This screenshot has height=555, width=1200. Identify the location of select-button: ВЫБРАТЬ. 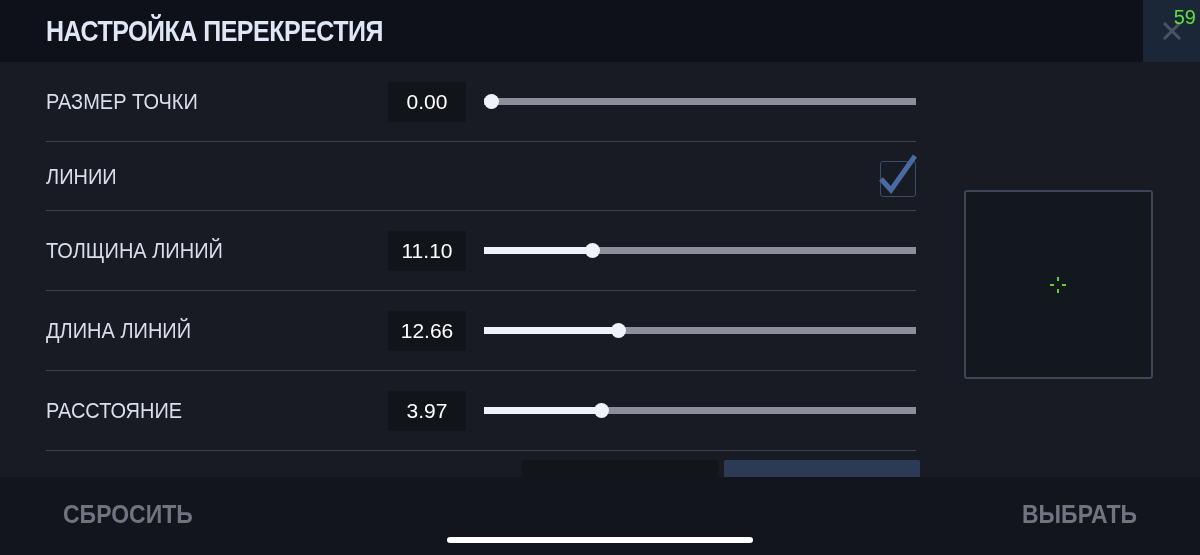
(1079, 514).